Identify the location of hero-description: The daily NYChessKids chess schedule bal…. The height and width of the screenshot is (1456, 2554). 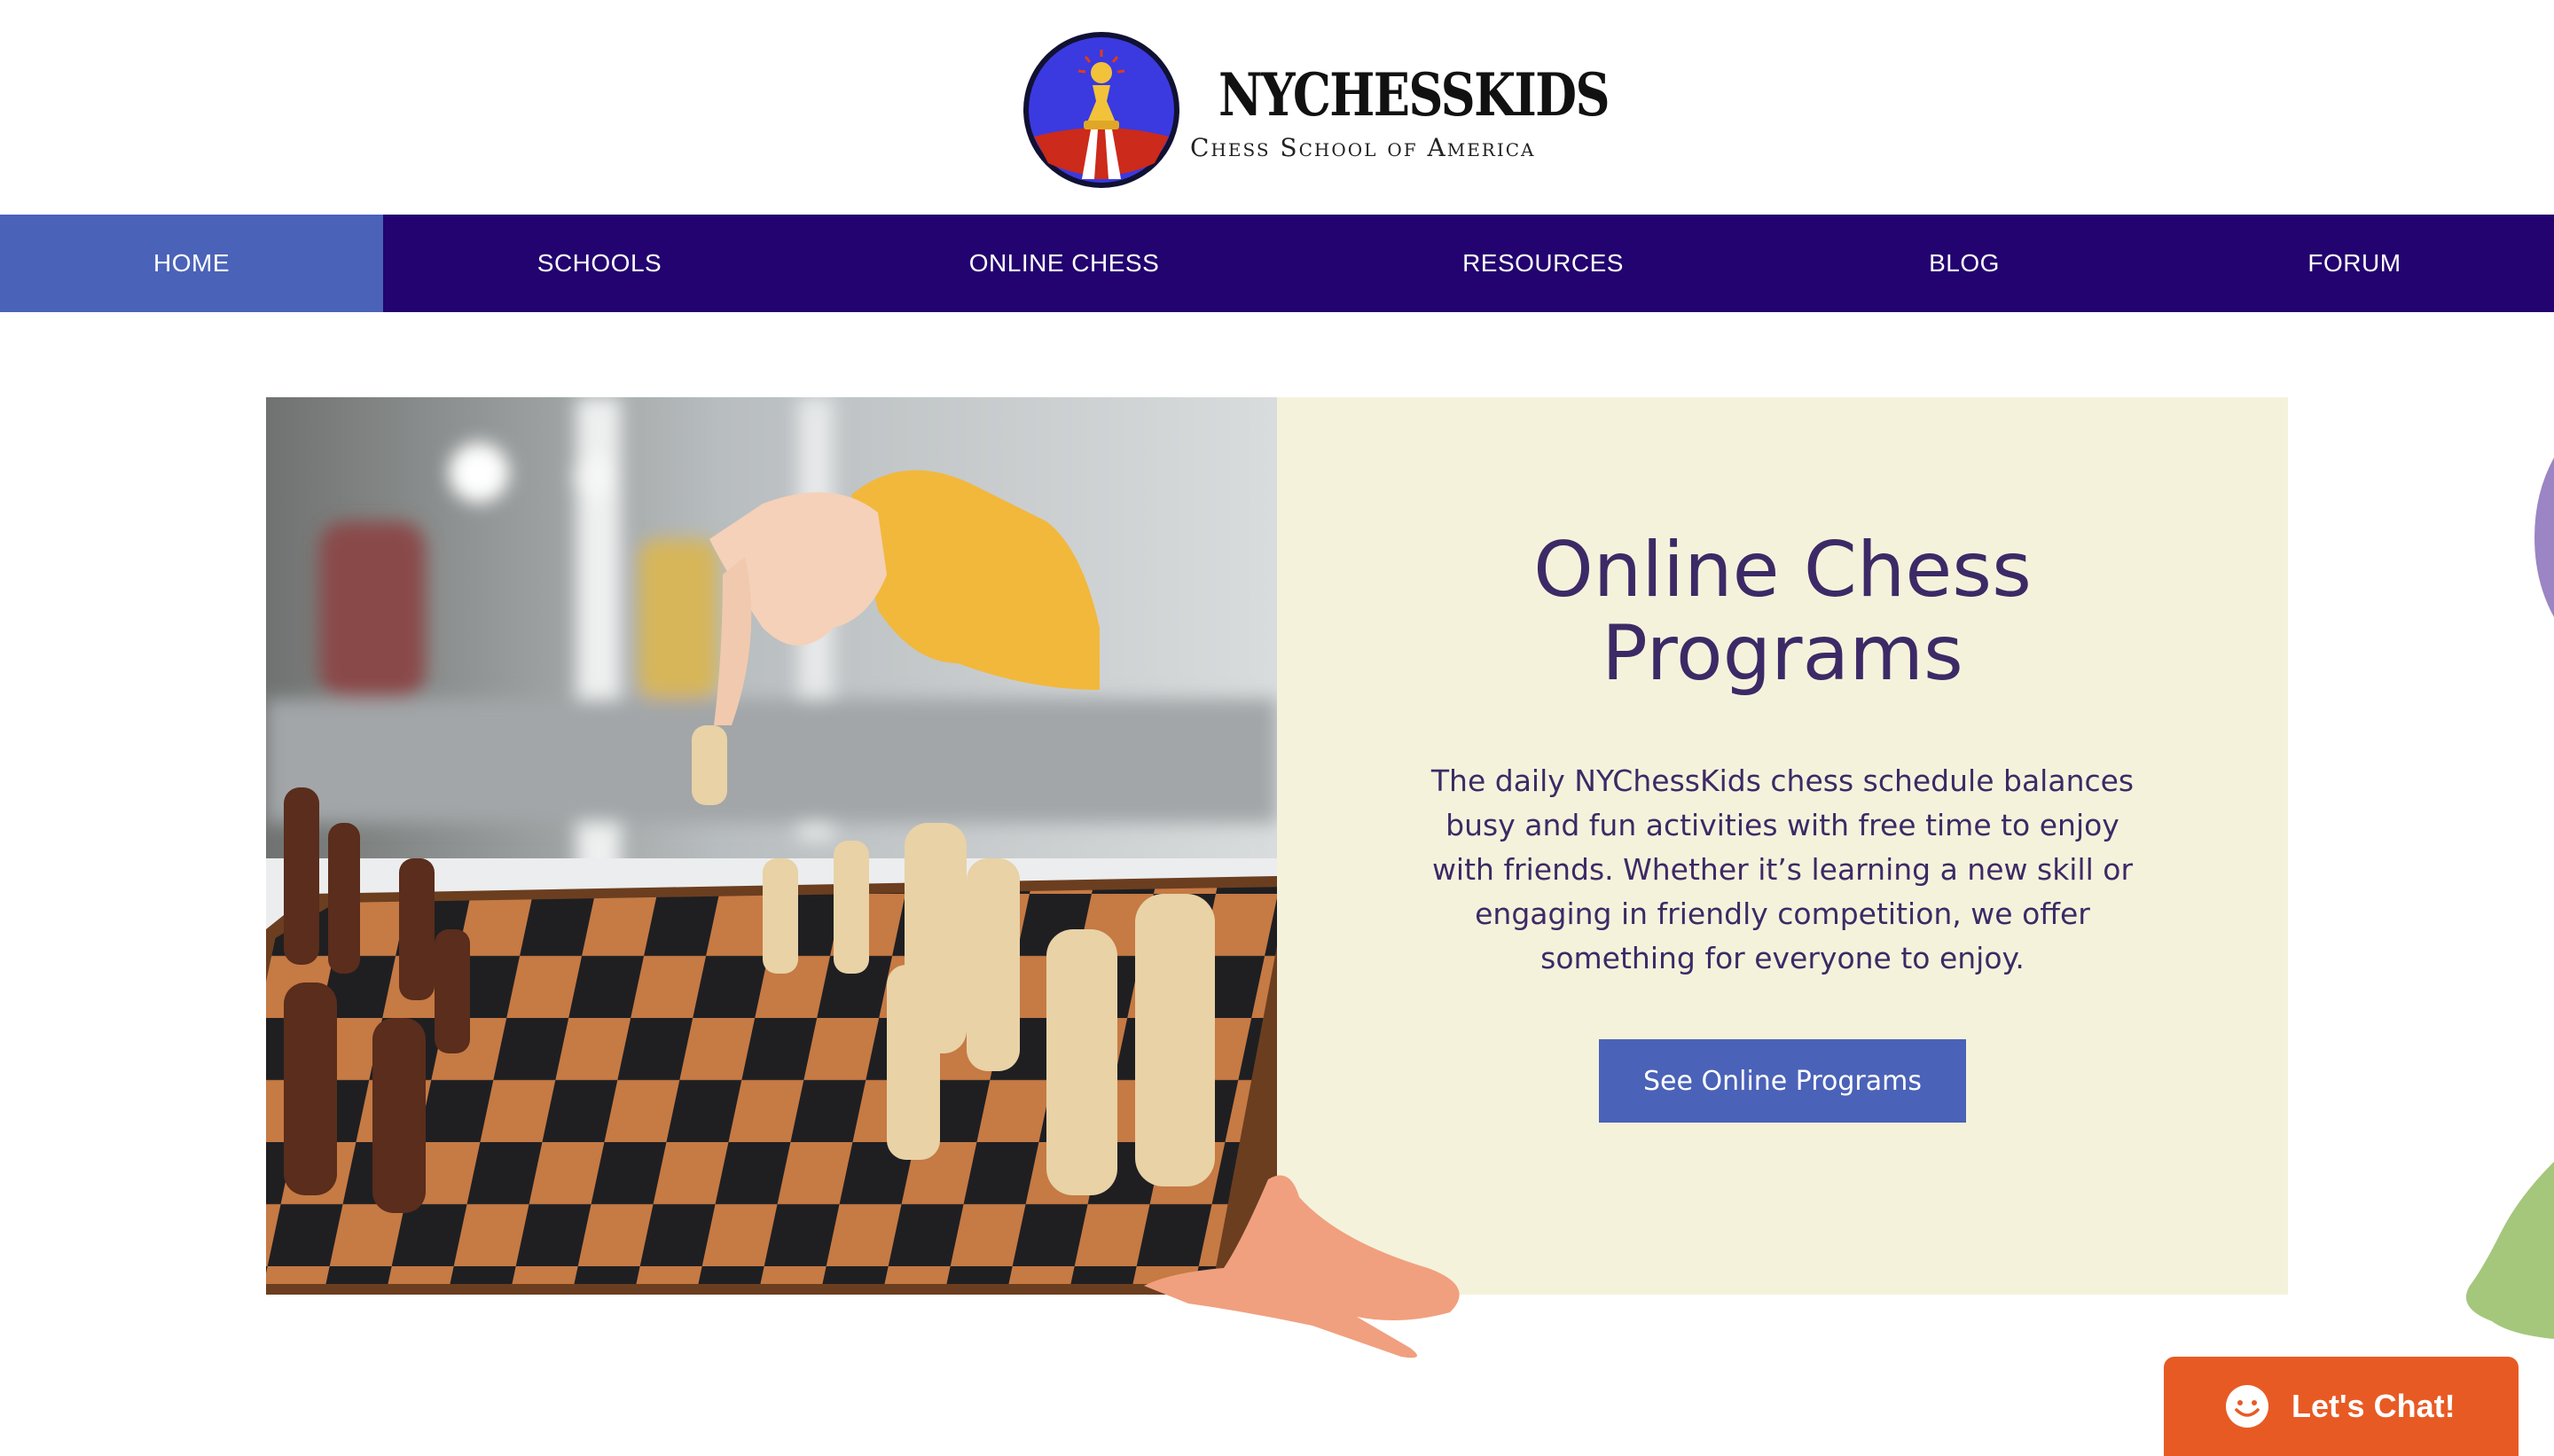
(1782, 869).